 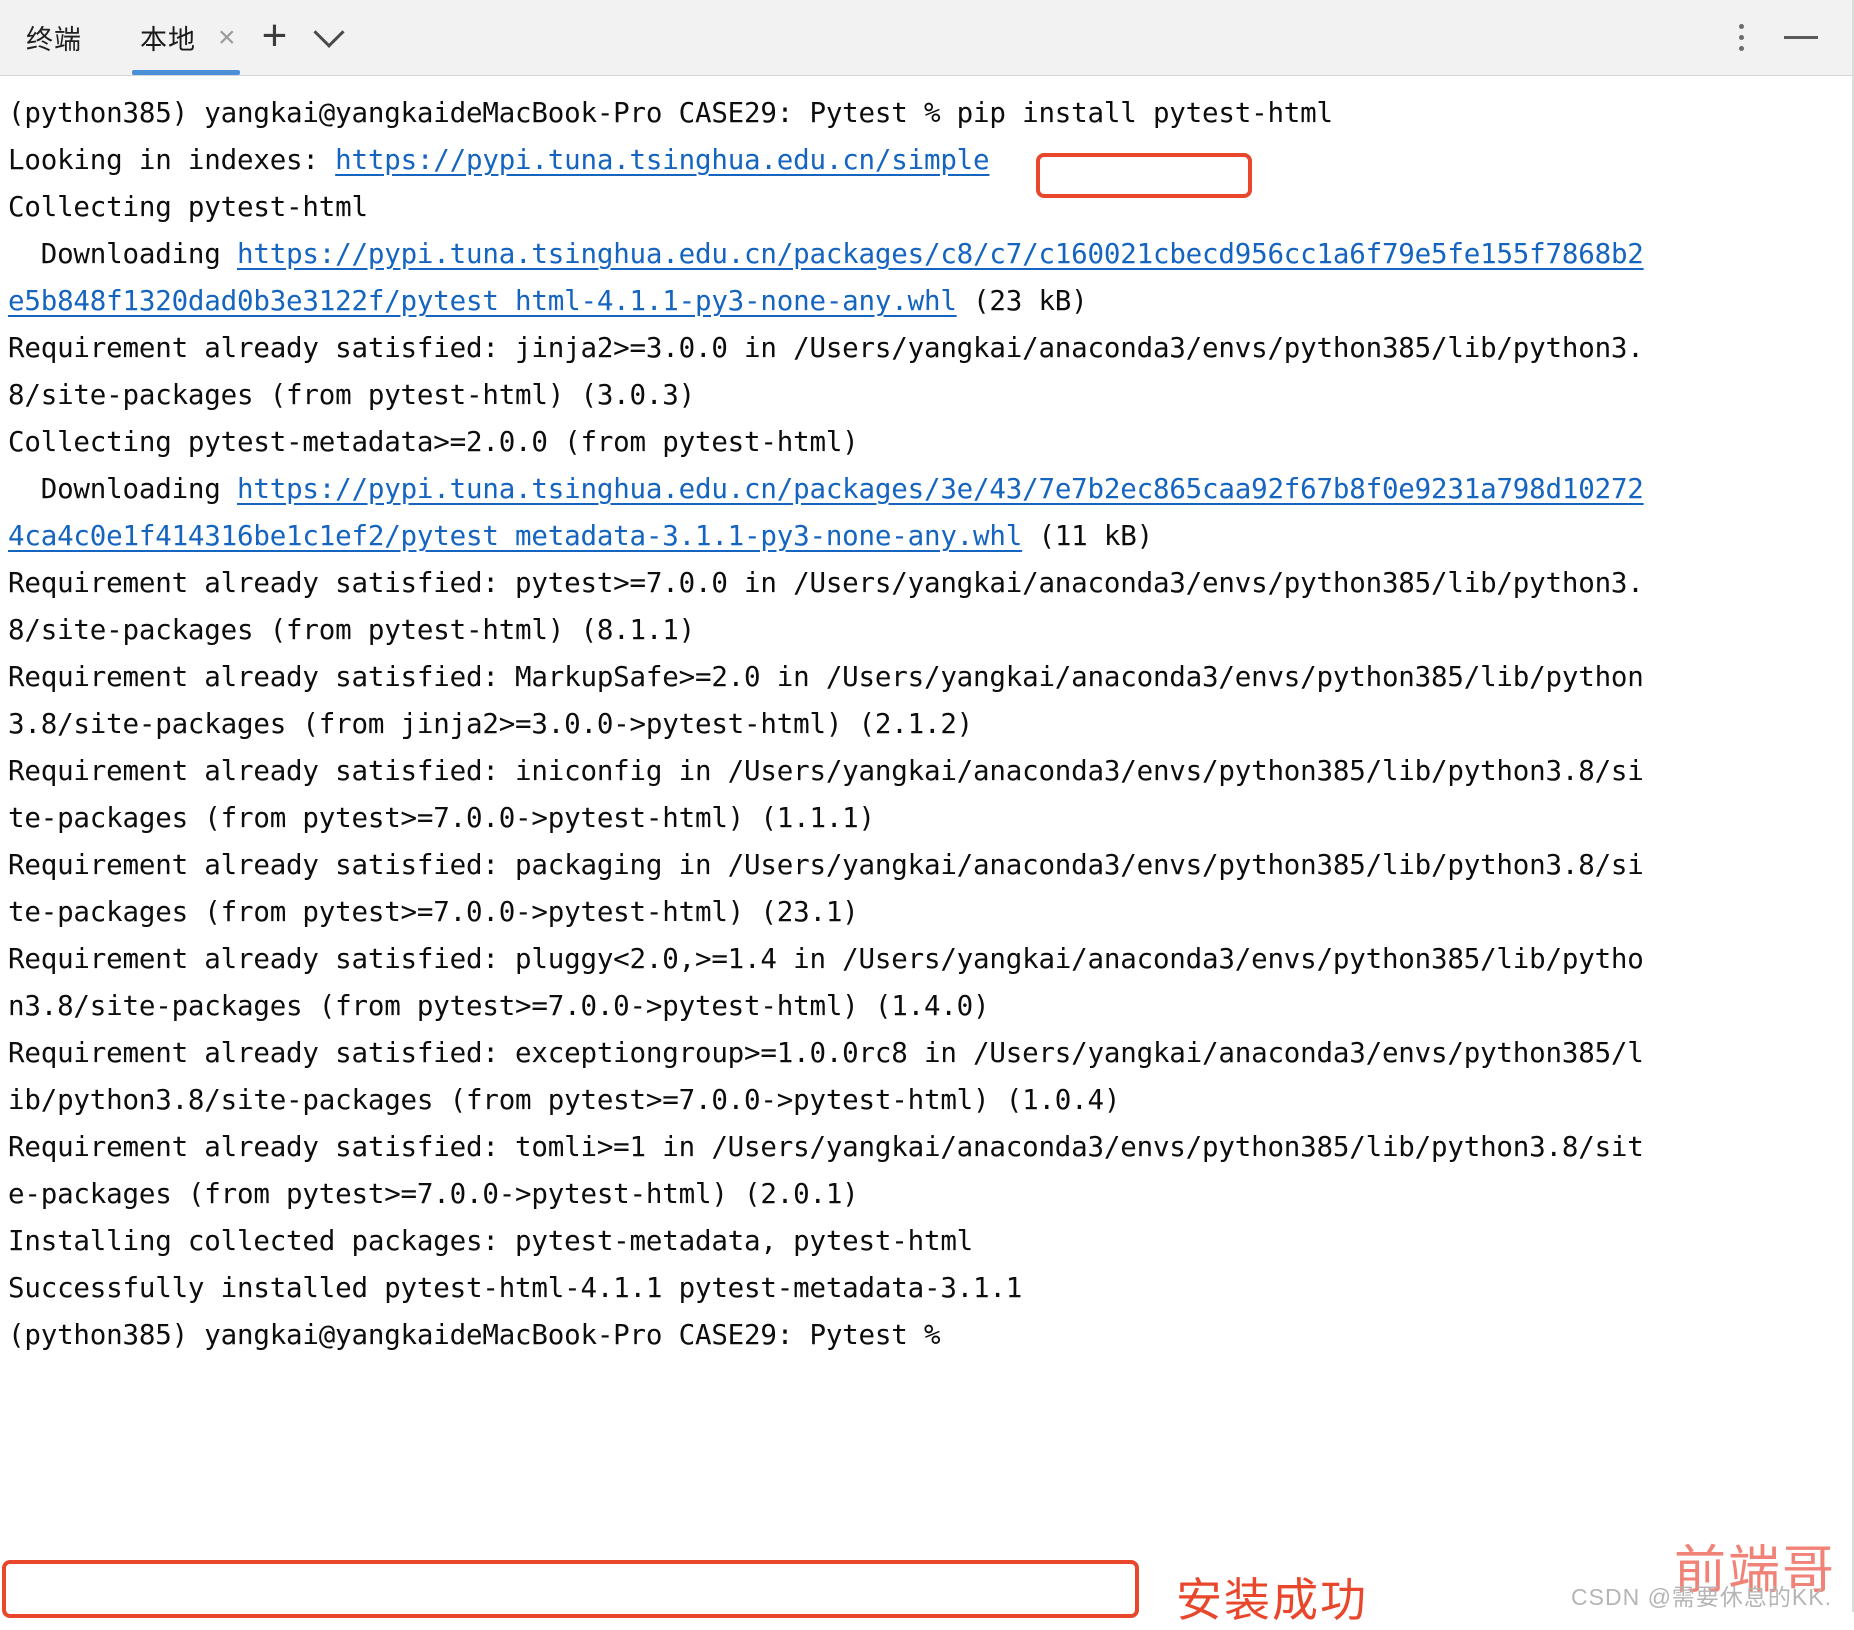 I want to click on terminal-text: (11 kB), so click(x=1087, y=536).